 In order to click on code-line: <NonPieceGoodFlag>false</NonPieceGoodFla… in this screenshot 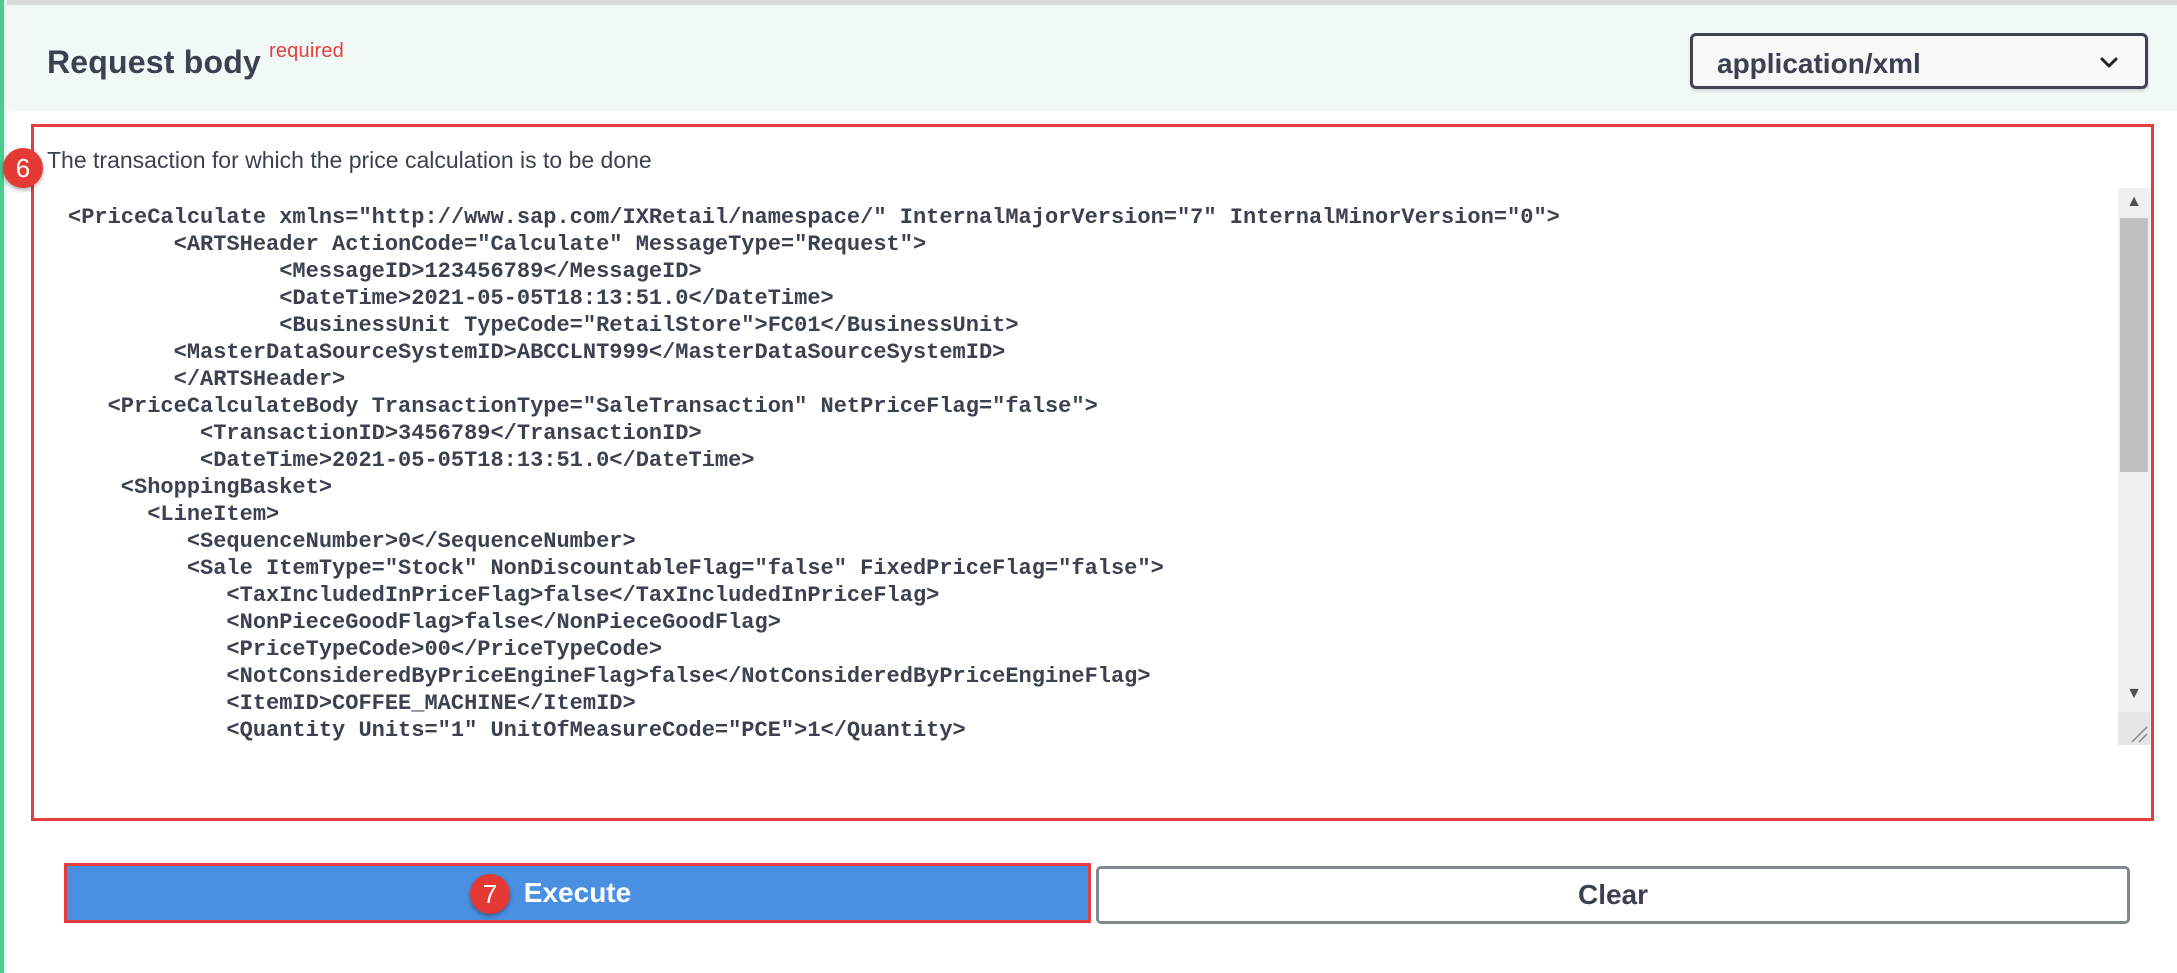, I will do `click(424, 622)`.